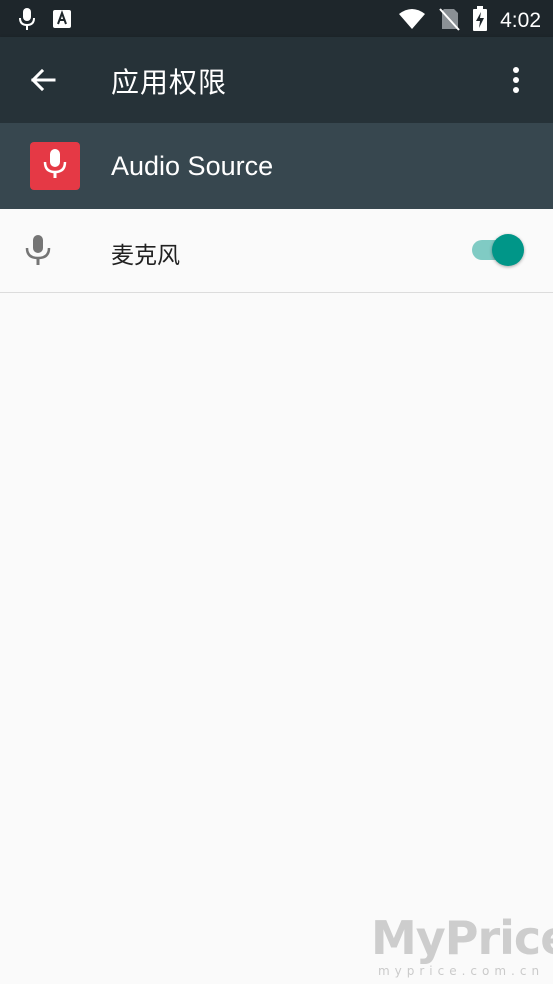 The width and height of the screenshot is (553, 984). Describe the element at coordinates (192, 166) in the screenshot. I see `app-name: Audio Source` at that location.